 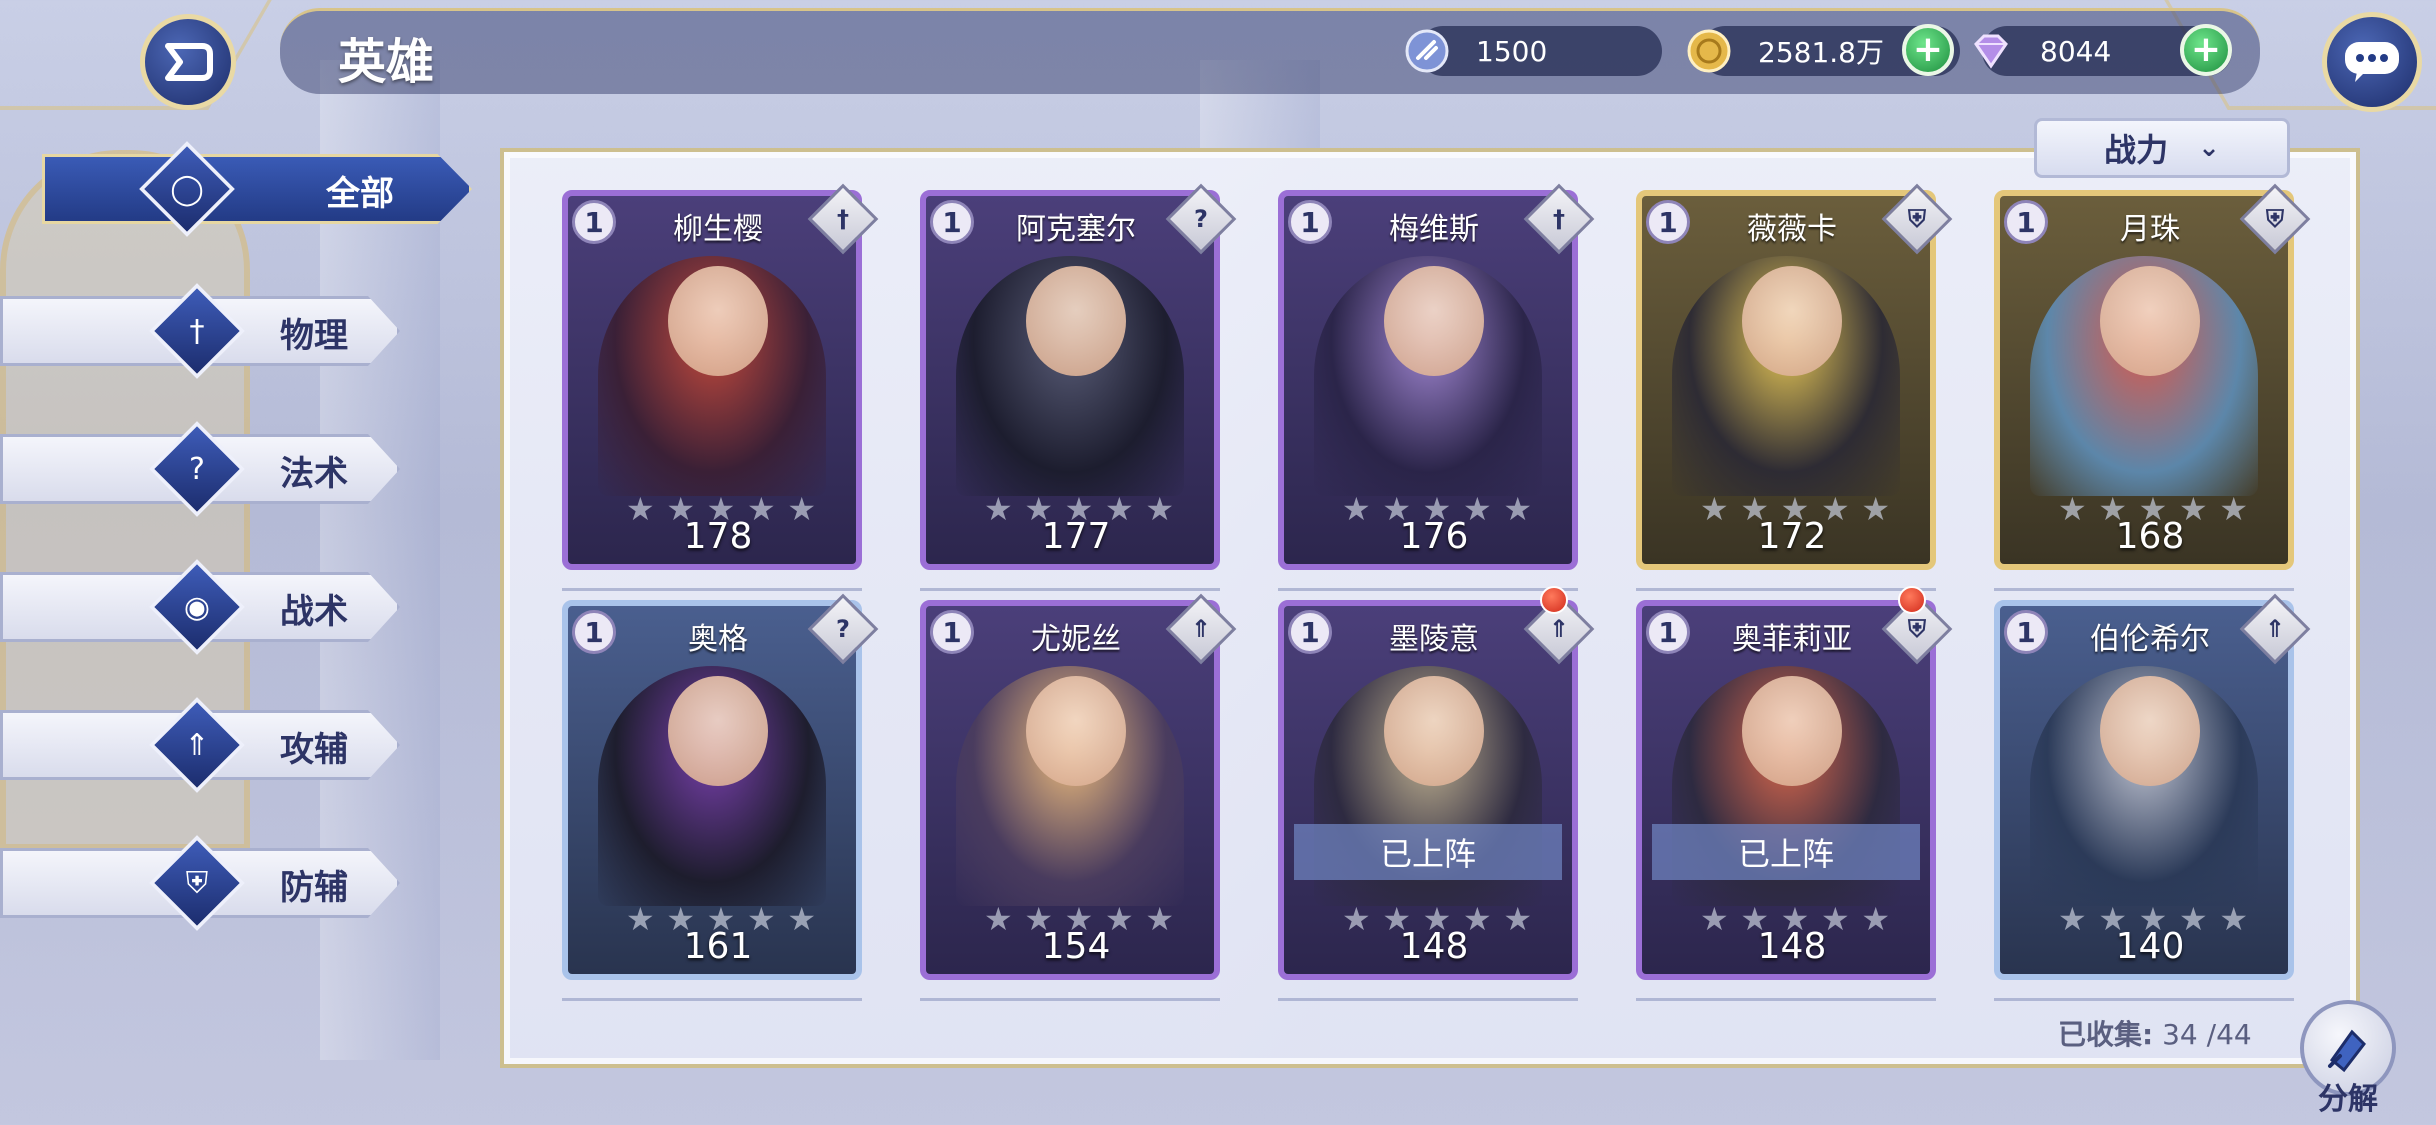 I want to click on sidebar-item-tactics: ◉ 战术, so click(x=210, y=607).